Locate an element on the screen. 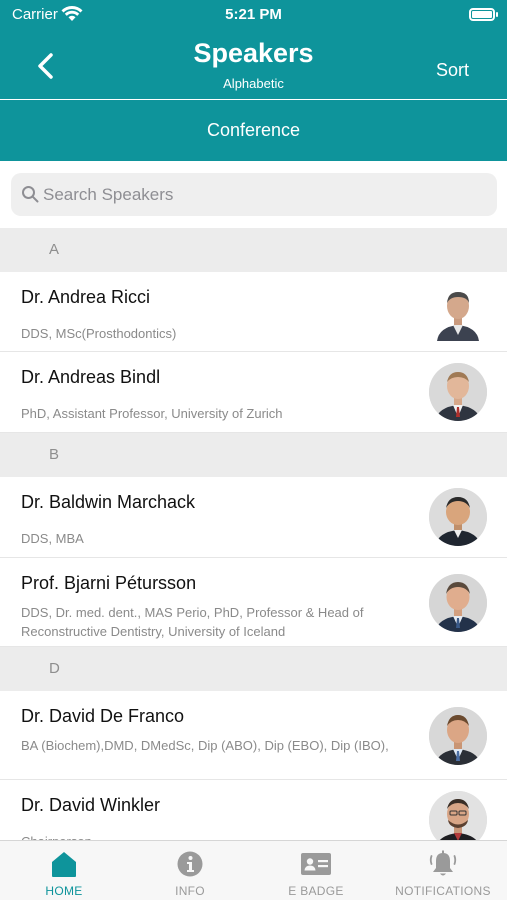  bell-icon is located at coordinates (443, 863).